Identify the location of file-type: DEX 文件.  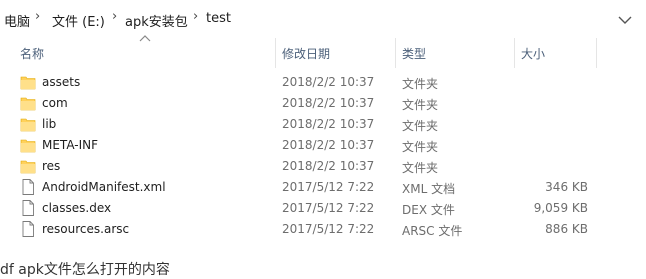
(428, 210).